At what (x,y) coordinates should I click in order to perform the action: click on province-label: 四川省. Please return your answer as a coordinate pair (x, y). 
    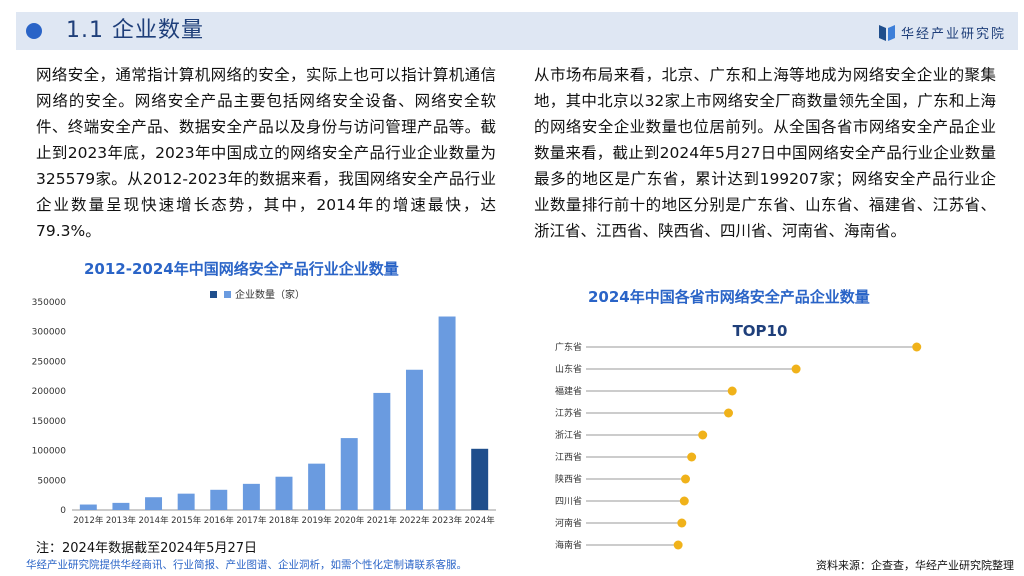
    Looking at the image, I should click on (568, 501).